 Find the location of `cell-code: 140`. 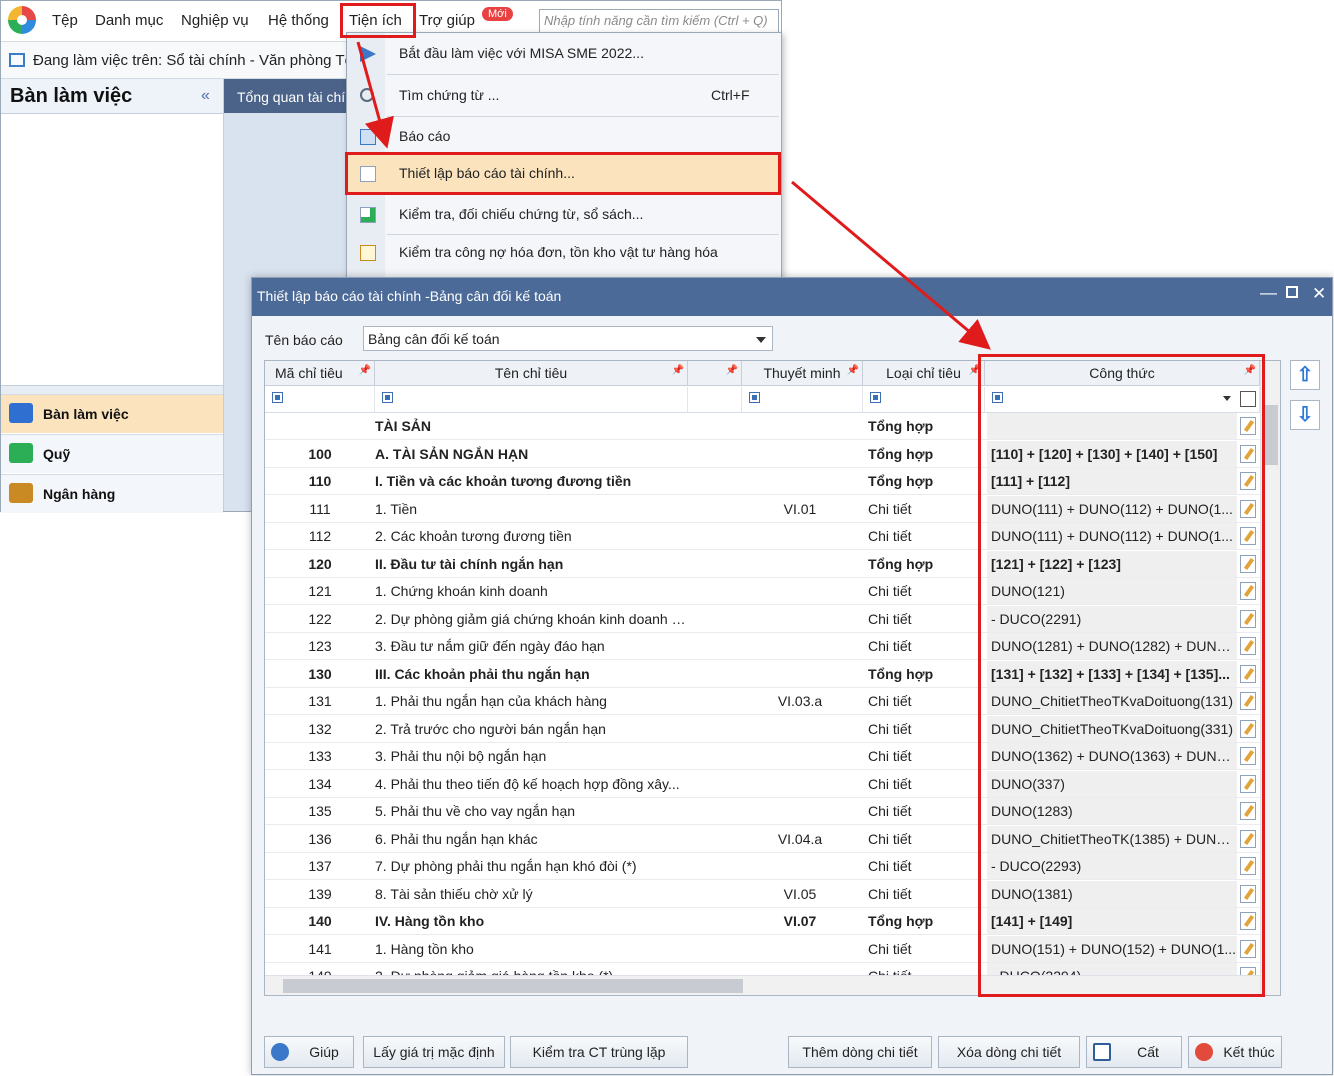

cell-code: 140 is located at coordinates (320, 921).